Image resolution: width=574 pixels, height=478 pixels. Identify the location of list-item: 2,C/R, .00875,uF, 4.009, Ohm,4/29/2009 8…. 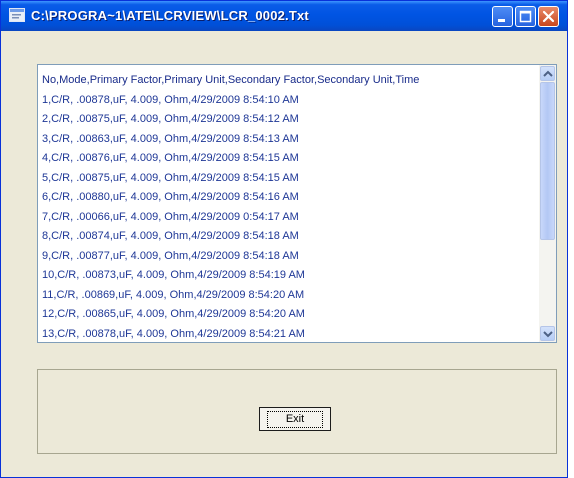
(288, 120).